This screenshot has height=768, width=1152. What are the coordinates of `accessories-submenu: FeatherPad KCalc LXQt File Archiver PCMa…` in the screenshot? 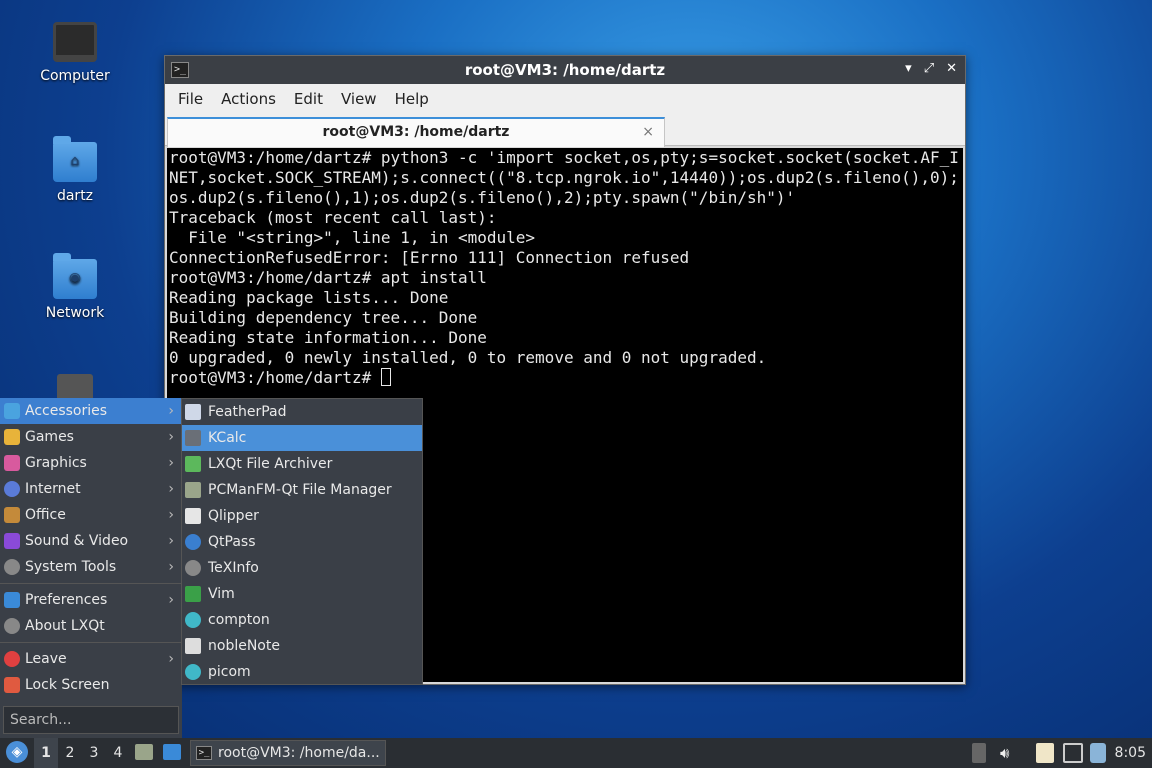 It's located at (302, 541).